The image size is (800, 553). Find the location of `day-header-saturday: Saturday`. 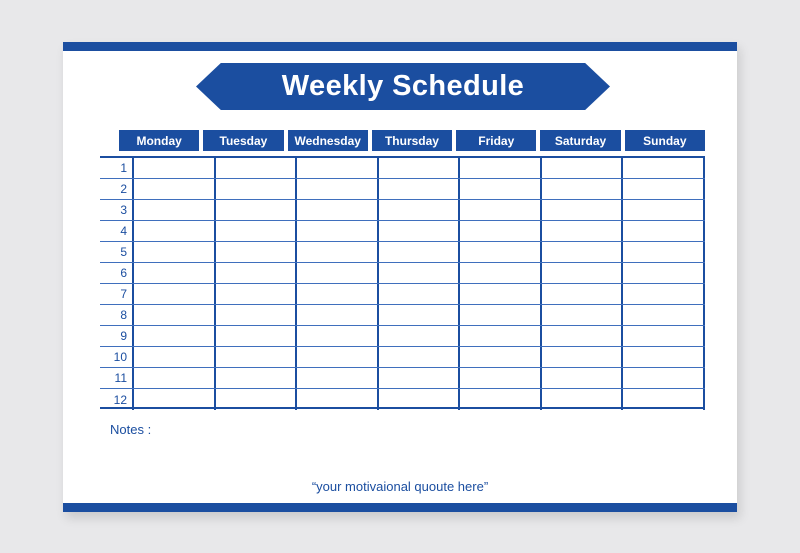

day-header-saturday: Saturday is located at coordinates (580, 140).